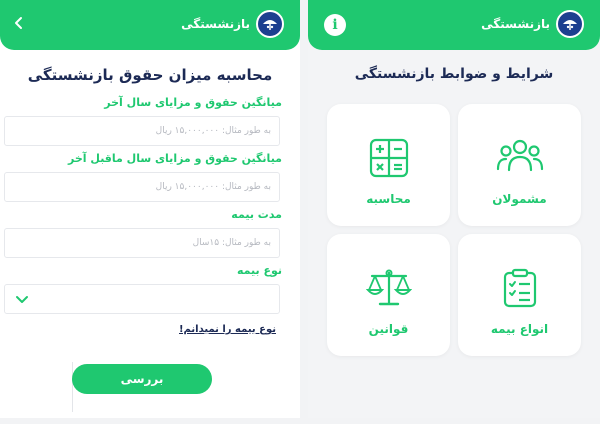  I want to click on prev-year-salary-label: میانگین حقوق و مزایای سال ماقبل آخر, so click(175, 158).